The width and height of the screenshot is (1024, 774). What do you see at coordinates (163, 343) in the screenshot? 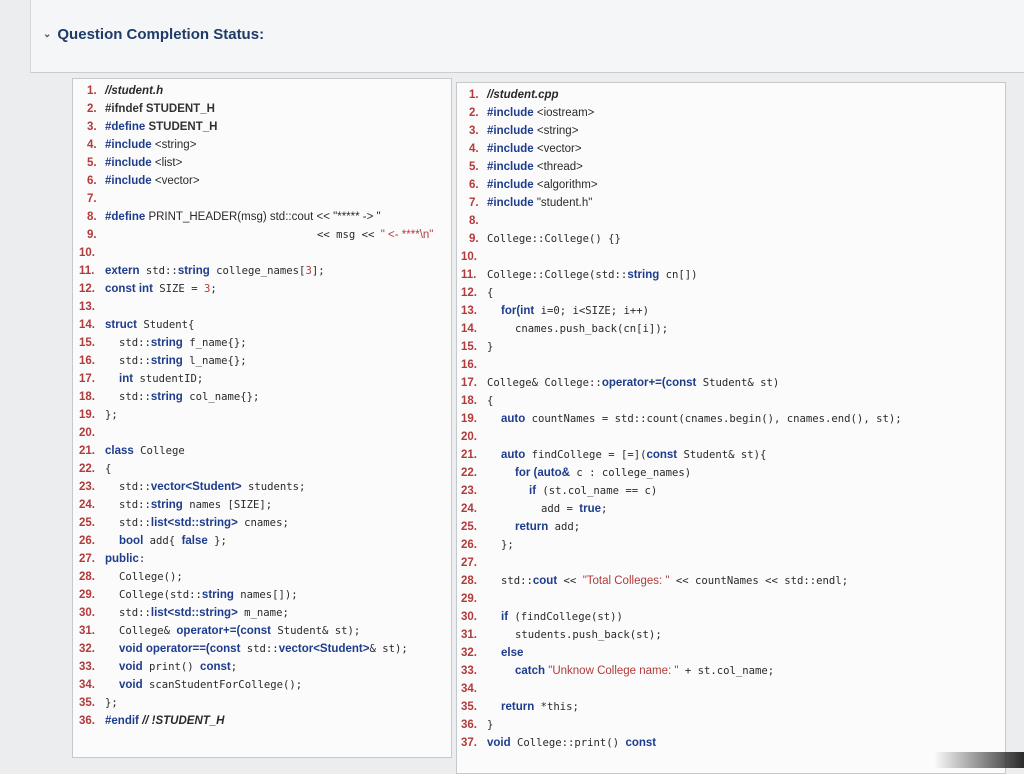
I see `code-line: 15. std::string f_name{};` at bounding box center [163, 343].